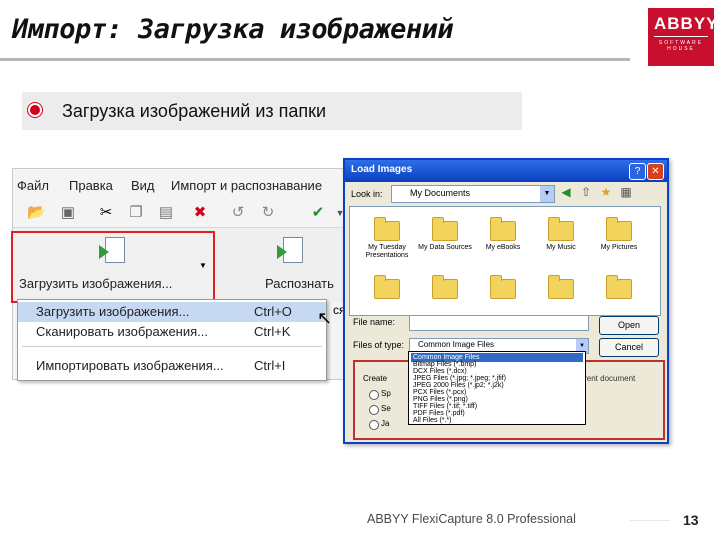 Image resolution: width=720 pixels, height=540 pixels. Describe the element at coordinates (379, 345) in the screenshot. I see `files-of-type-label: Files of type:` at that location.